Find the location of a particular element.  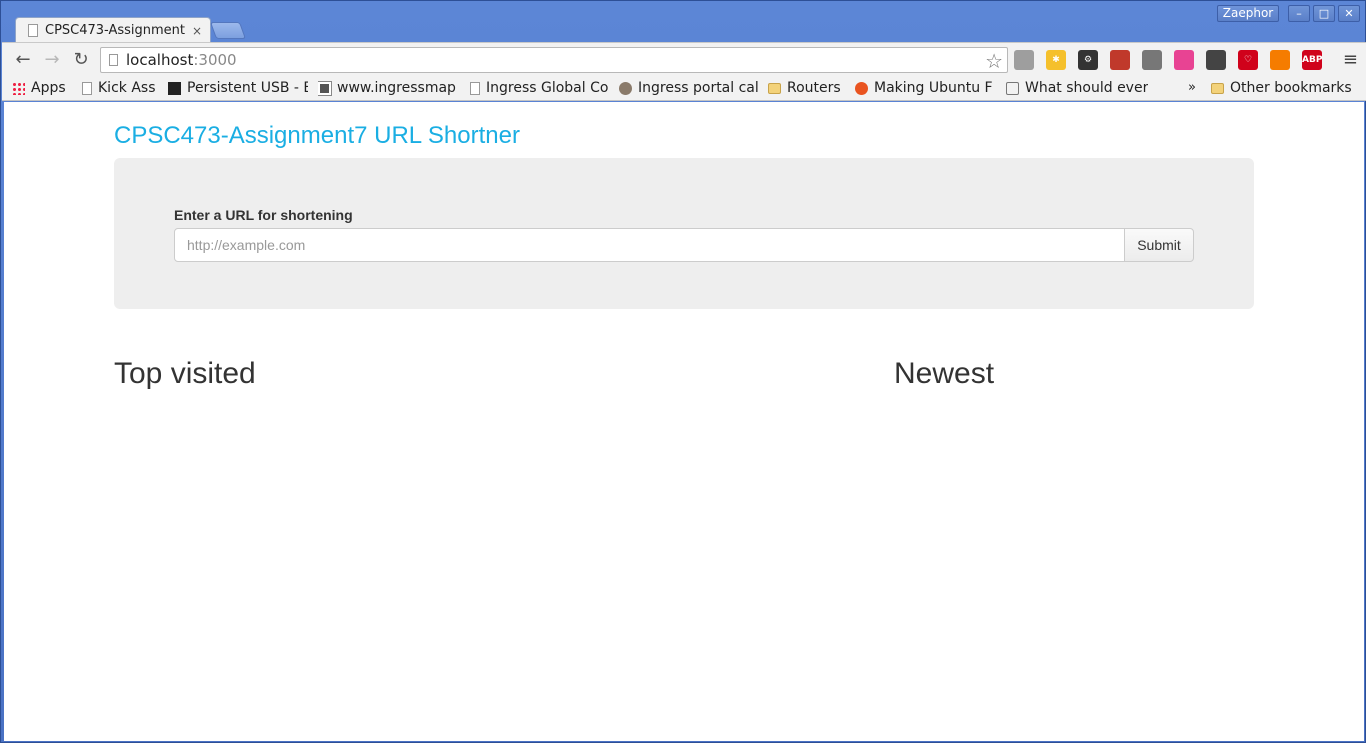

mask-icon is located at coordinates (1216, 60).